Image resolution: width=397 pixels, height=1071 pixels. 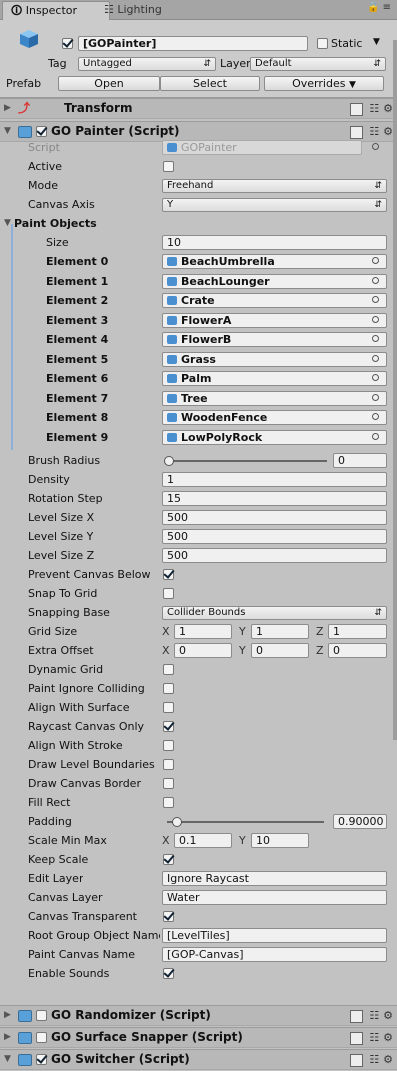 What do you see at coordinates (247, 461) in the screenshot?
I see `brush-radius-slider` at bounding box center [247, 461].